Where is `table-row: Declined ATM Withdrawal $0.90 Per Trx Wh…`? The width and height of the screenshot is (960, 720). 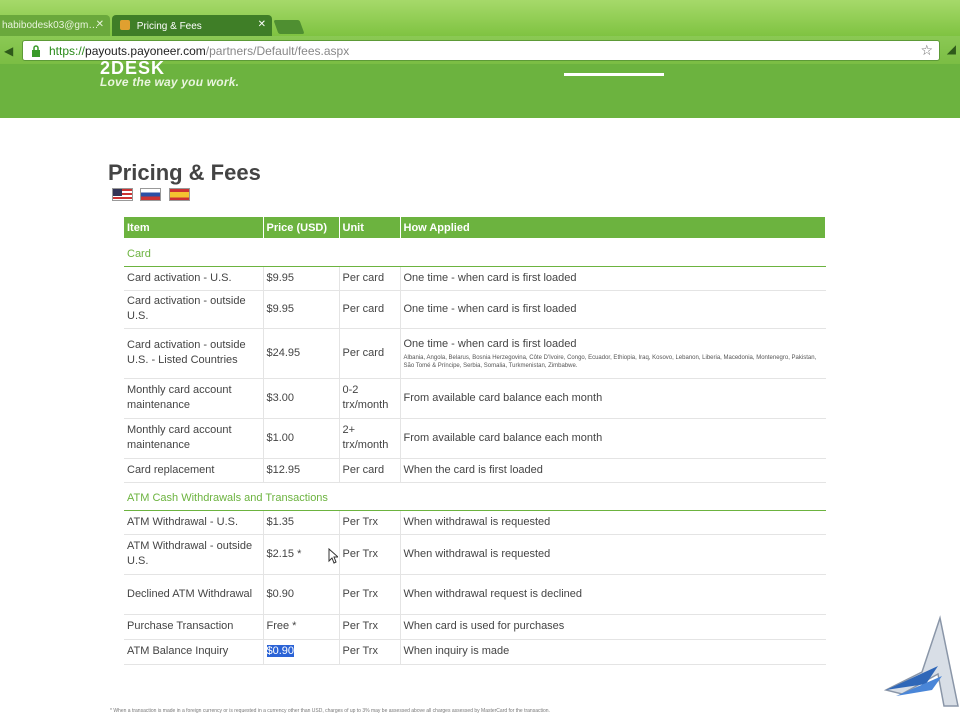
table-row: Declined ATM Withdrawal $0.90 Per Trx Wh… is located at coordinates (475, 594).